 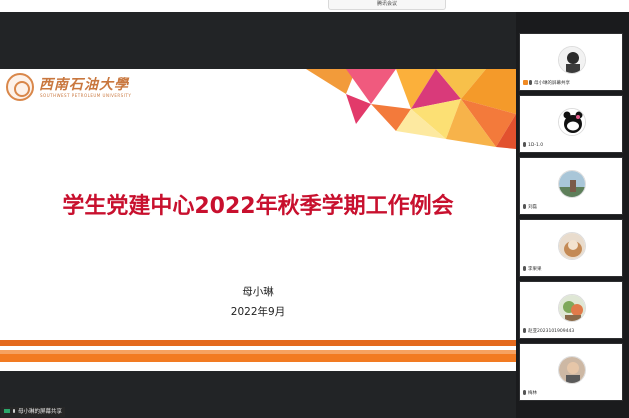 What do you see at coordinates (534, 146) in the screenshot?
I see `participant-name: 1D-1.0` at bounding box center [534, 146].